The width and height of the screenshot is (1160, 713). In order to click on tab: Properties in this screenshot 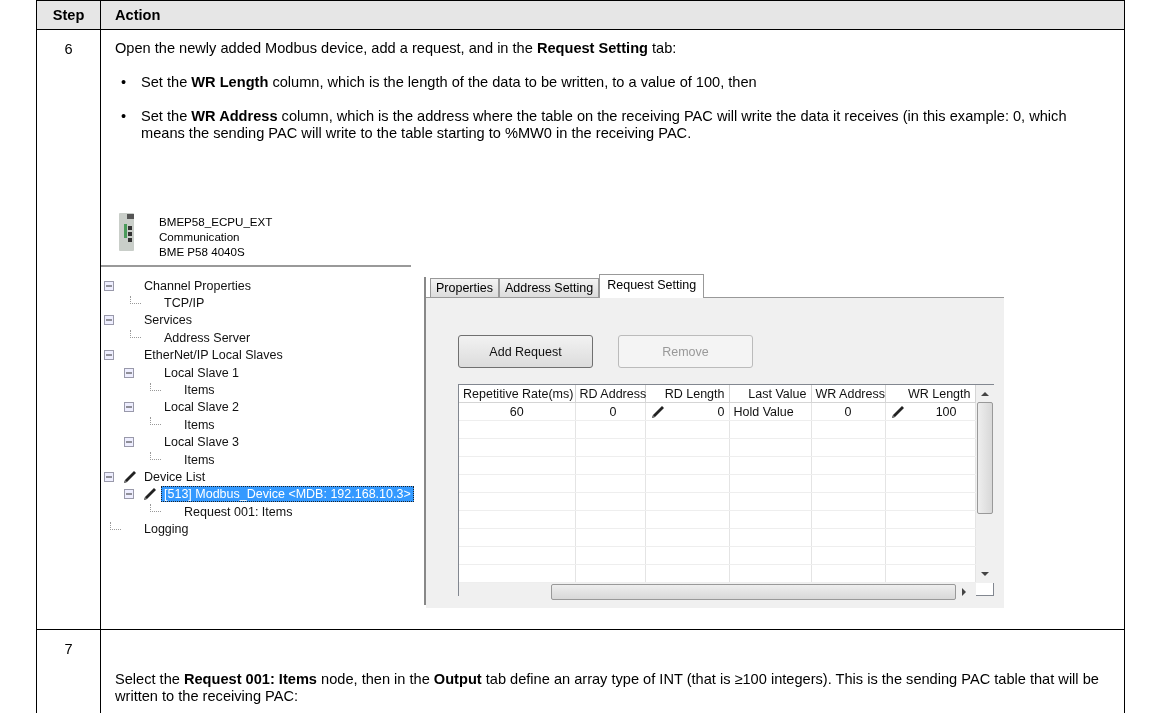, I will do `click(464, 287)`.